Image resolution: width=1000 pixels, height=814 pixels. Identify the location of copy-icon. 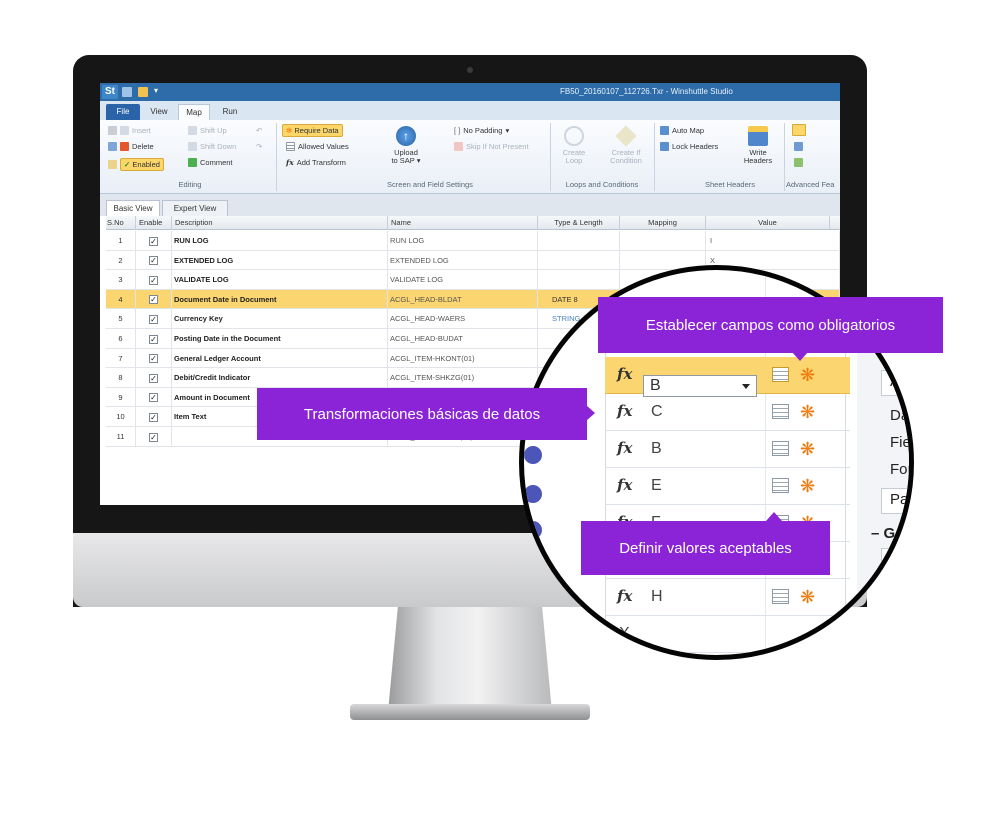
(112, 146).